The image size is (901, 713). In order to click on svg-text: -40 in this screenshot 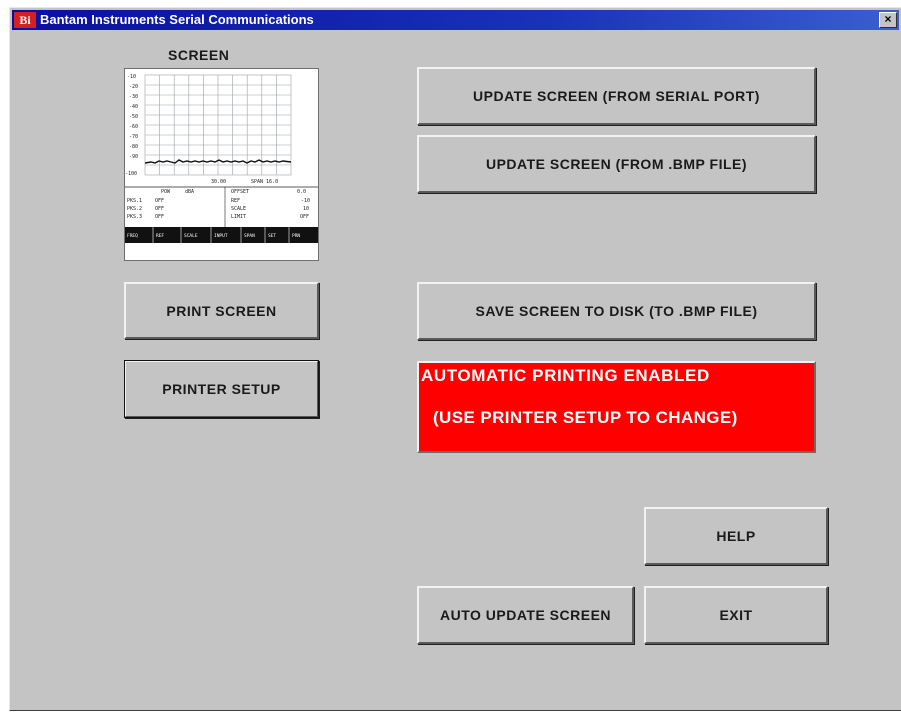, I will do `click(133, 107)`.